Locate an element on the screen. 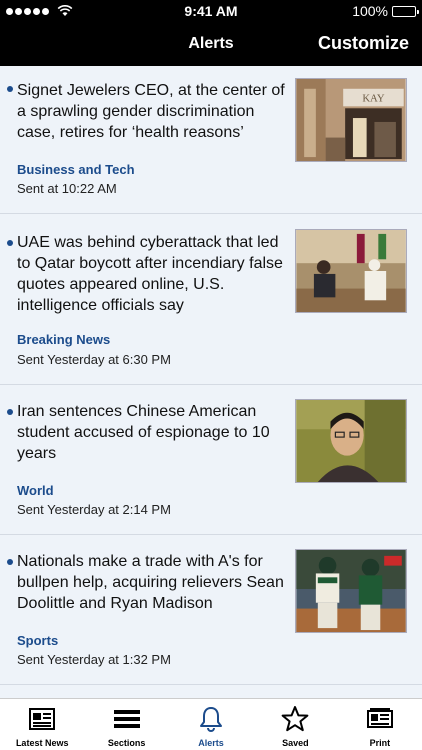 This screenshot has width=422, height=750. alert-timestamp: Sent at 10:22 AM is located at coordinates (67, 188).